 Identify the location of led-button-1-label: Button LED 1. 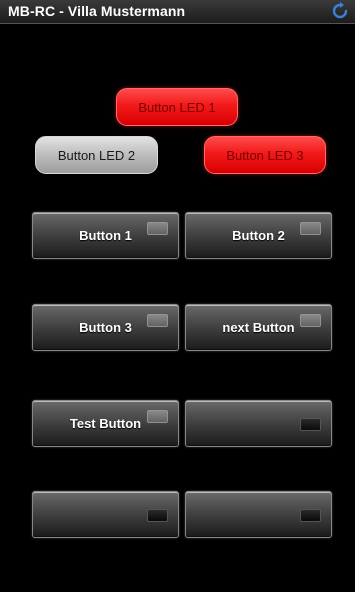
(177, 107).